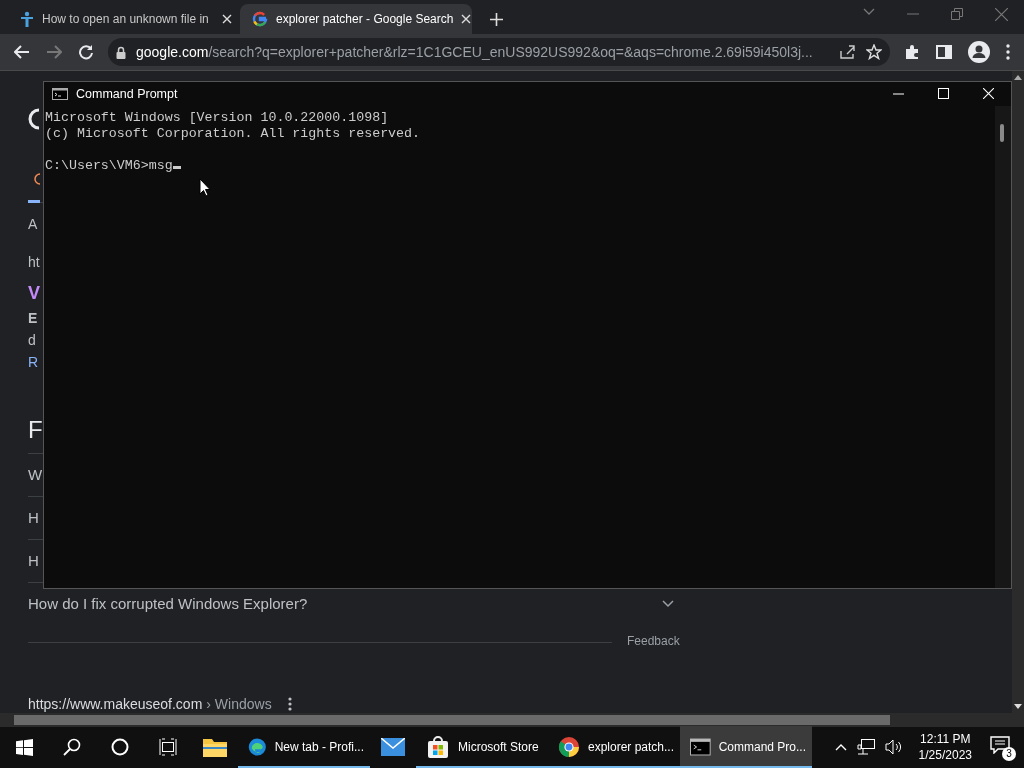  Describe the element at coordinates (33, 362) in the screenshot. I see `result-link: R` at that location.